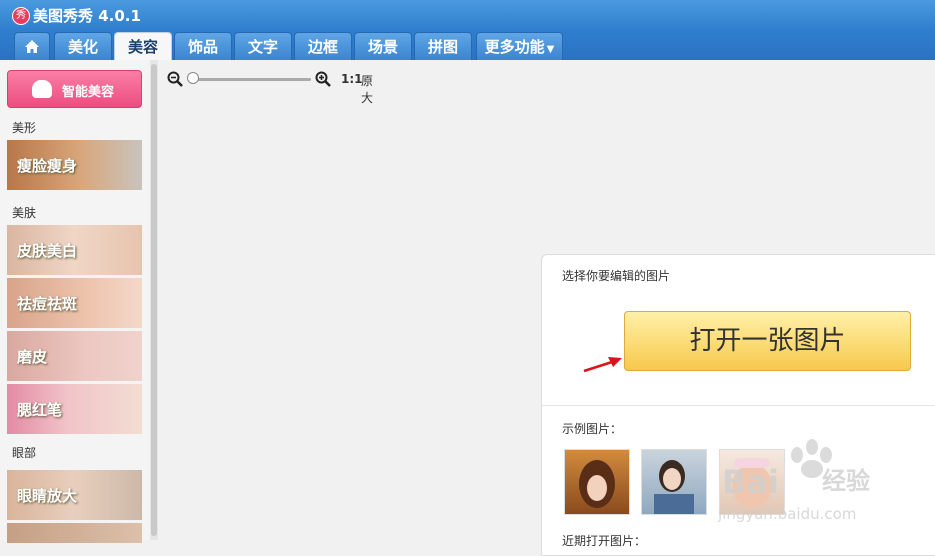 Image resolution: width=935 pixels, height=556 pixels. I want to click on app-title: 美图秀秀 4.0.1, so click(87, 16).